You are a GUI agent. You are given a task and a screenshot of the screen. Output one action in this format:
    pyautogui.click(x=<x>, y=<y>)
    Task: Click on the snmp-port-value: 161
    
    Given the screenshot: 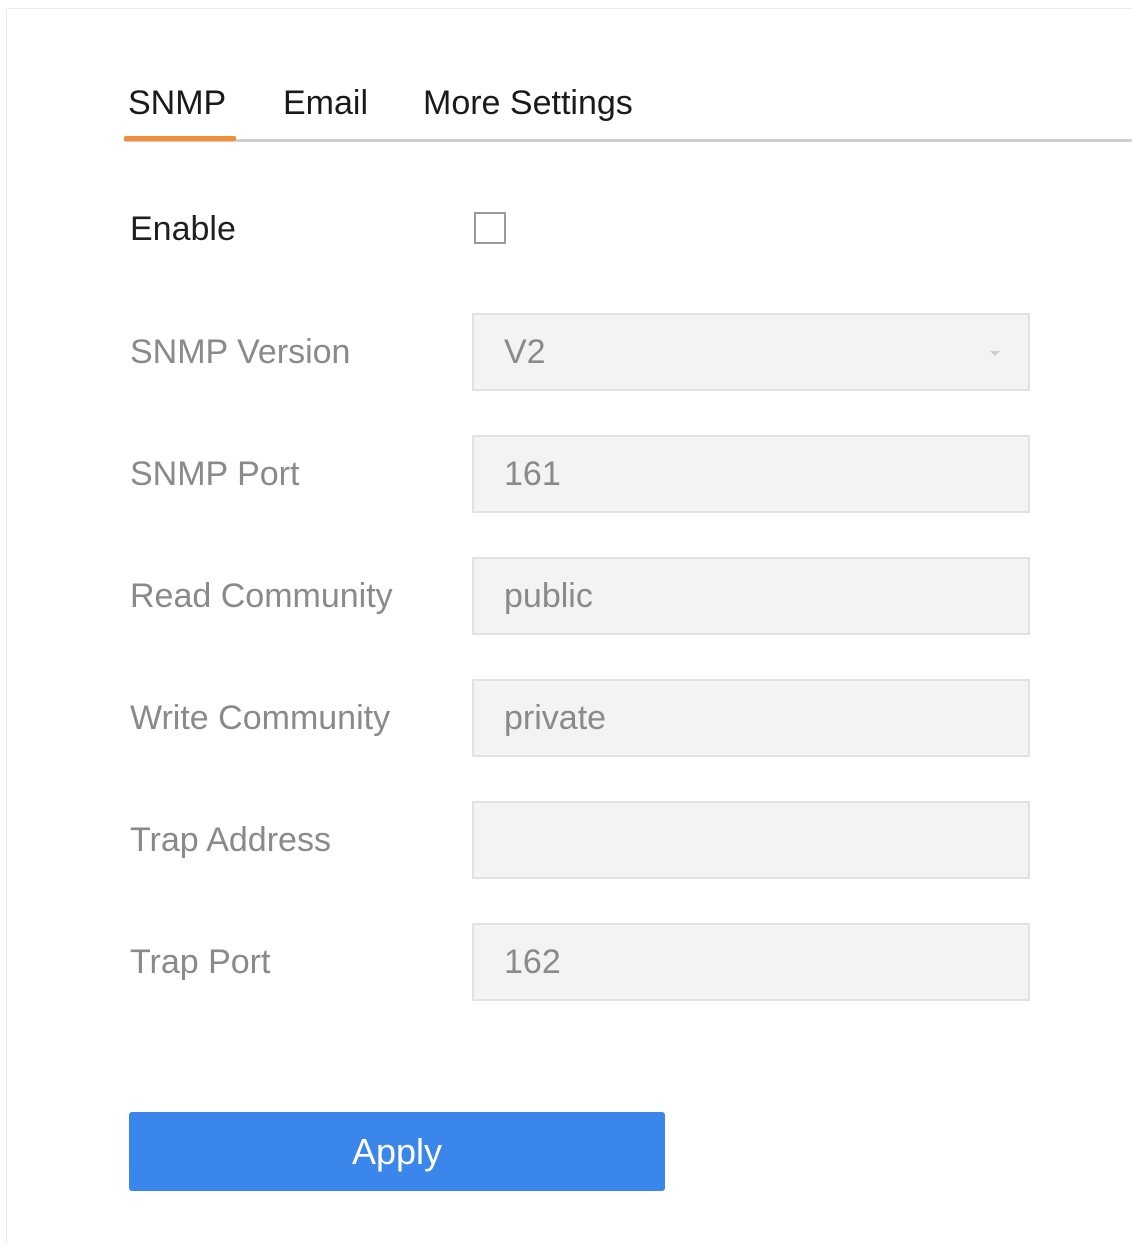 What is the action you would take?
    pyautogui.click(x=532, y=474)
    